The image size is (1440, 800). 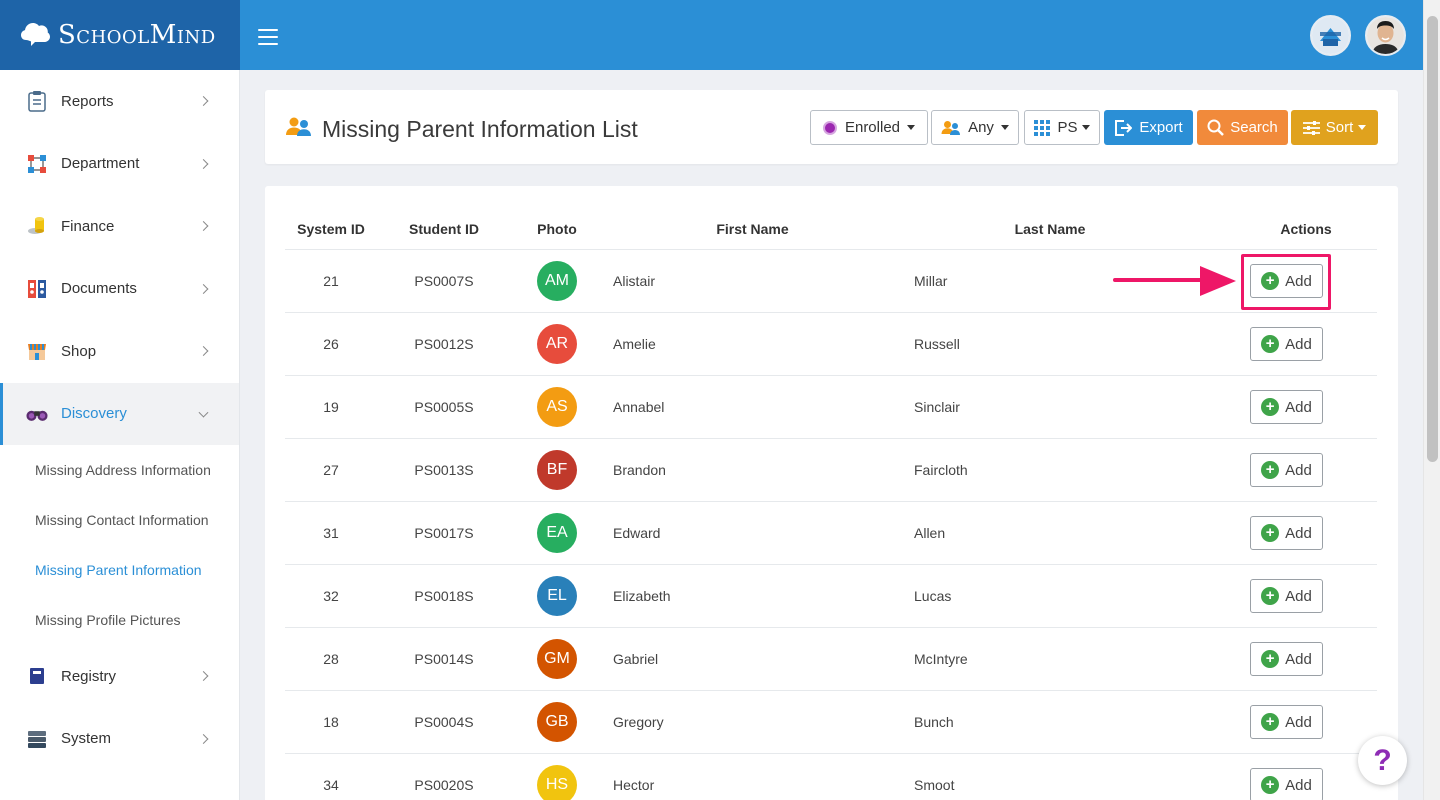 I want to click on photo-cell: EA, so click(x=557, y=533).